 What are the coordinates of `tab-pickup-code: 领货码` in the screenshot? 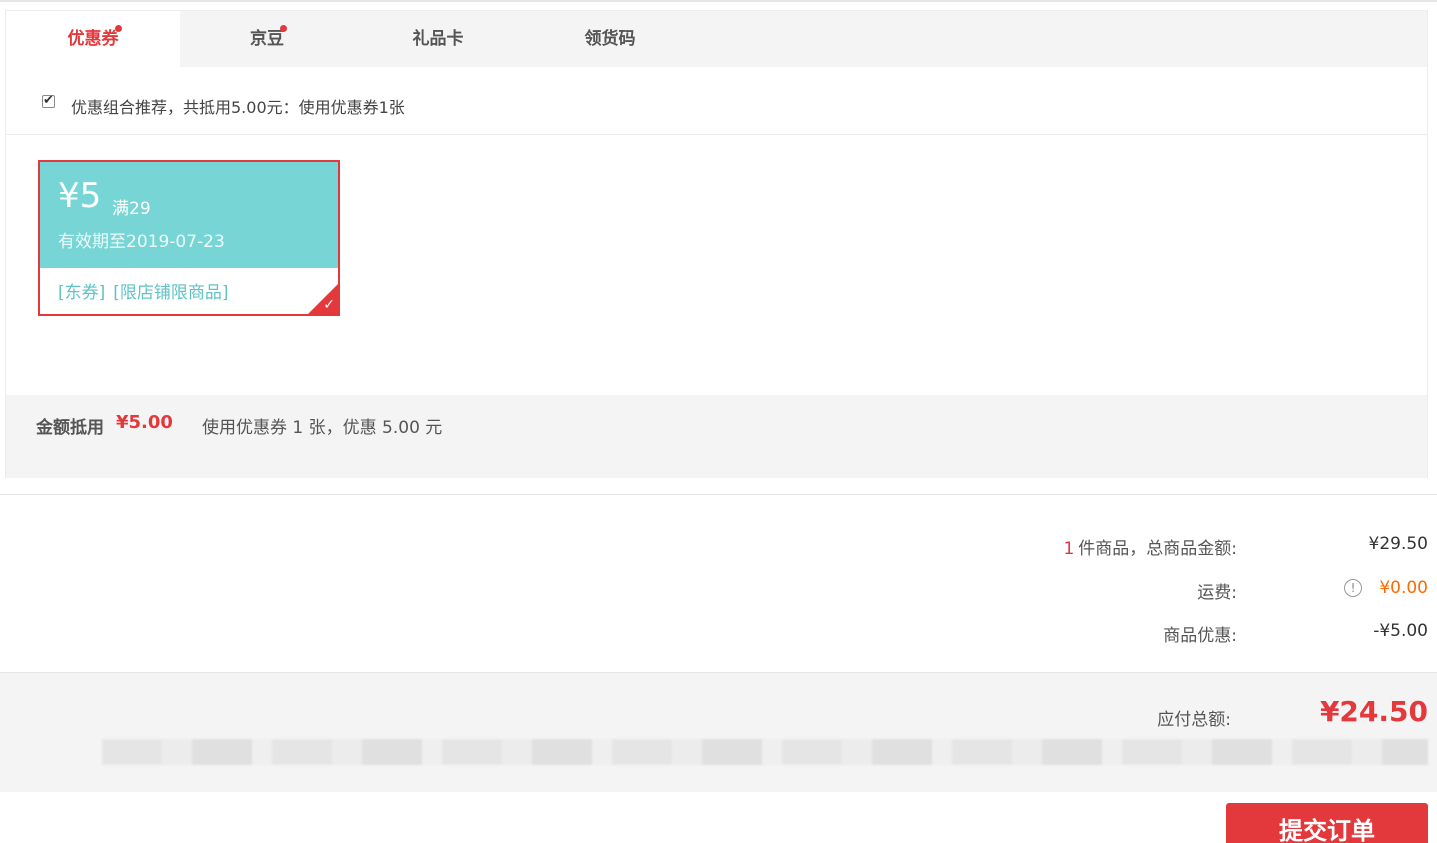 It's located at (610, 39).